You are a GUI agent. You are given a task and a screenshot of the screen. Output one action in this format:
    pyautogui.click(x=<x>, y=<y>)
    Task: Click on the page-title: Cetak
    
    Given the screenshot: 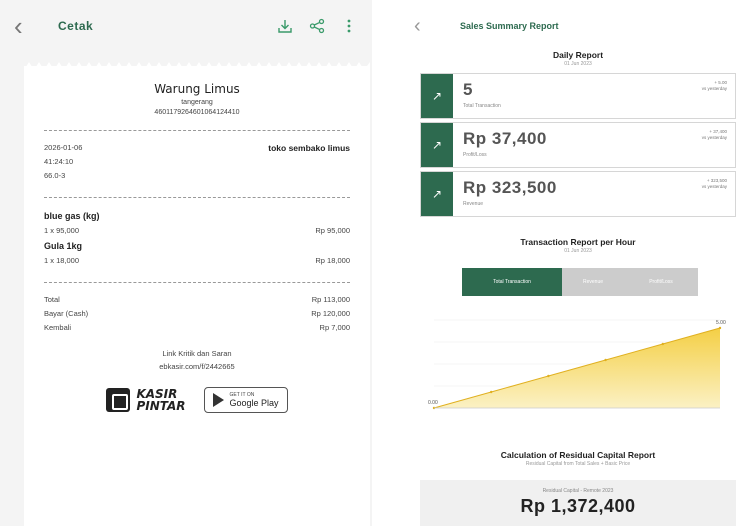 What is the action you would take?
    pyautogui.click(x=76, y=26)
    